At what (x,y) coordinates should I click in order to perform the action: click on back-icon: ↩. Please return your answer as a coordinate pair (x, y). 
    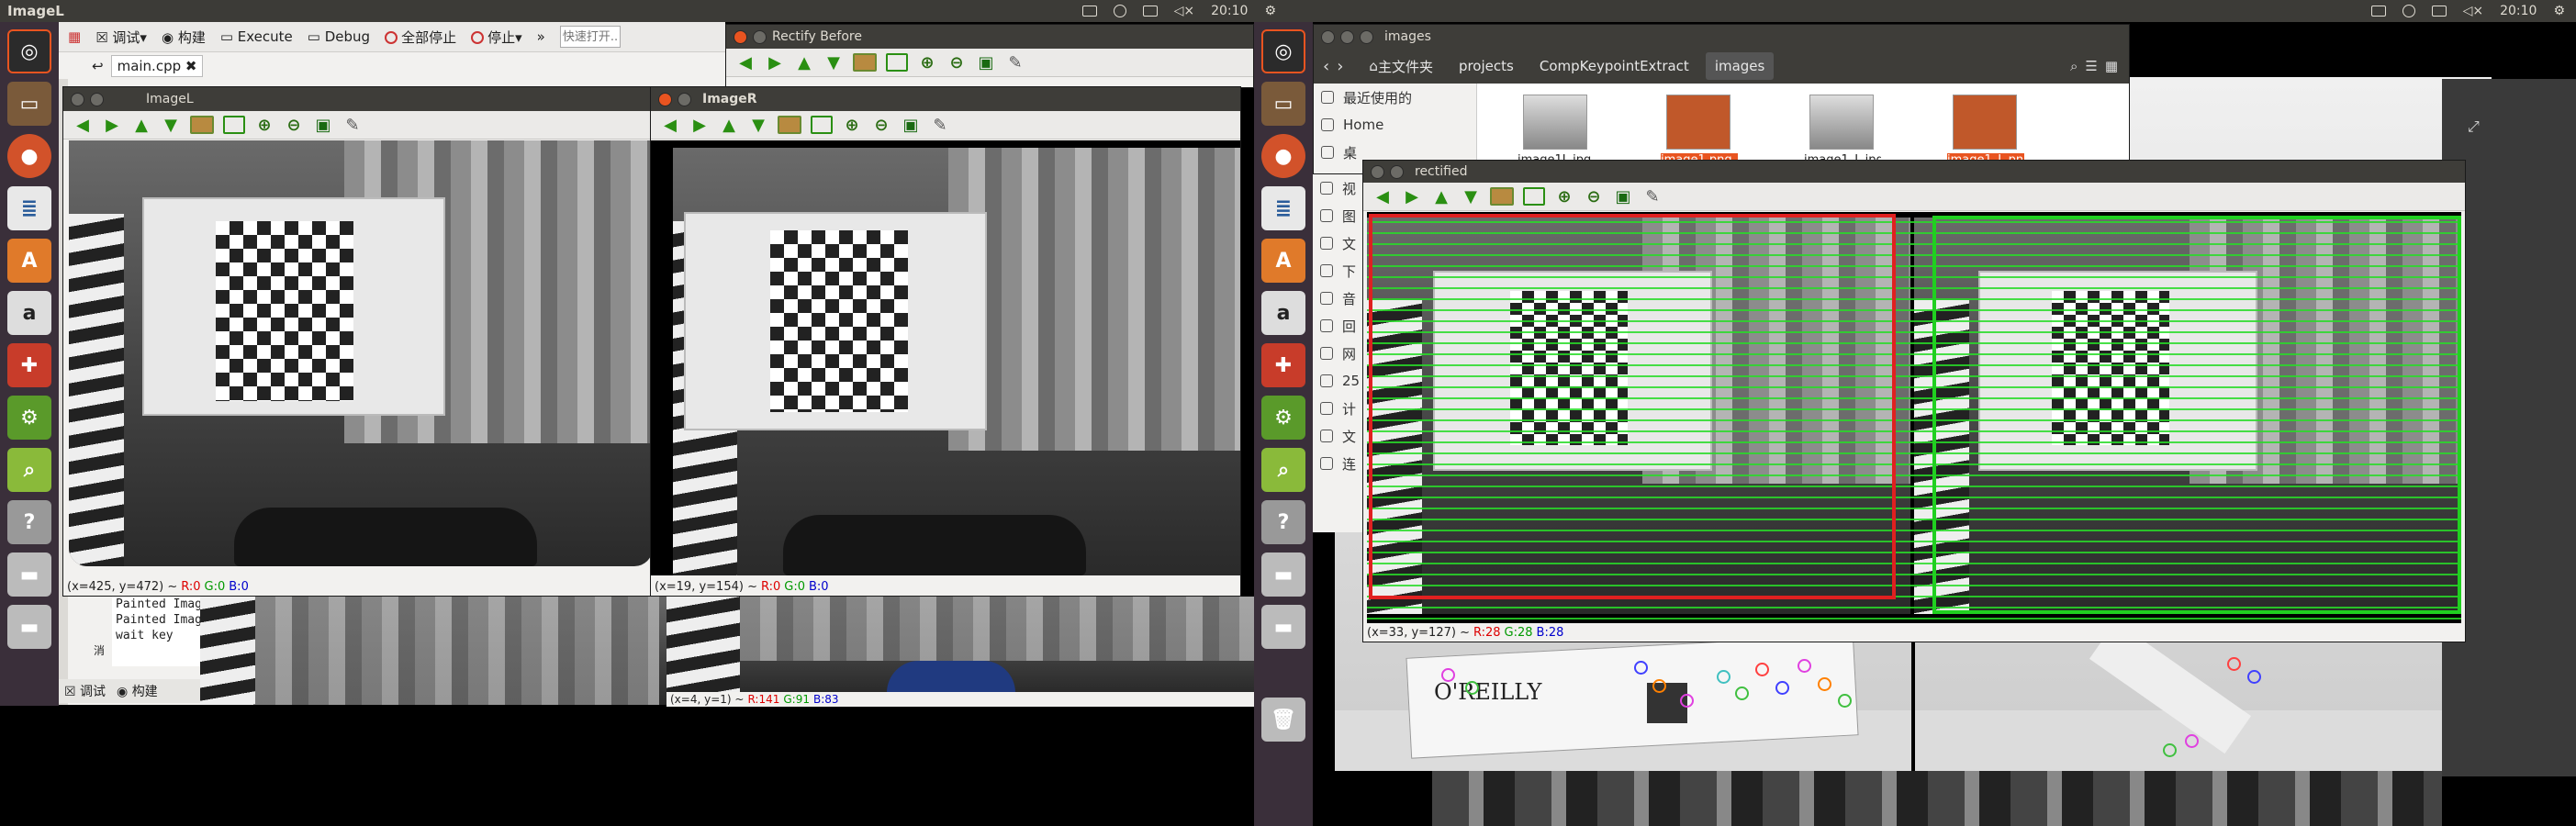
    Looking at the image, I should click on (98, 66).